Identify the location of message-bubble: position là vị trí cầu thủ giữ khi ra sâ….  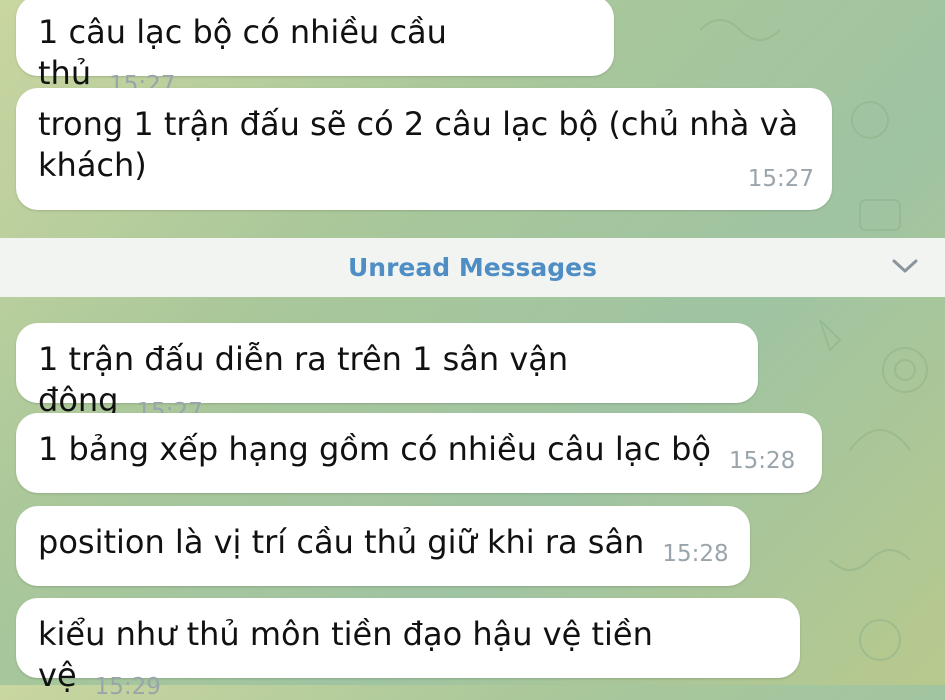
(383, 546).